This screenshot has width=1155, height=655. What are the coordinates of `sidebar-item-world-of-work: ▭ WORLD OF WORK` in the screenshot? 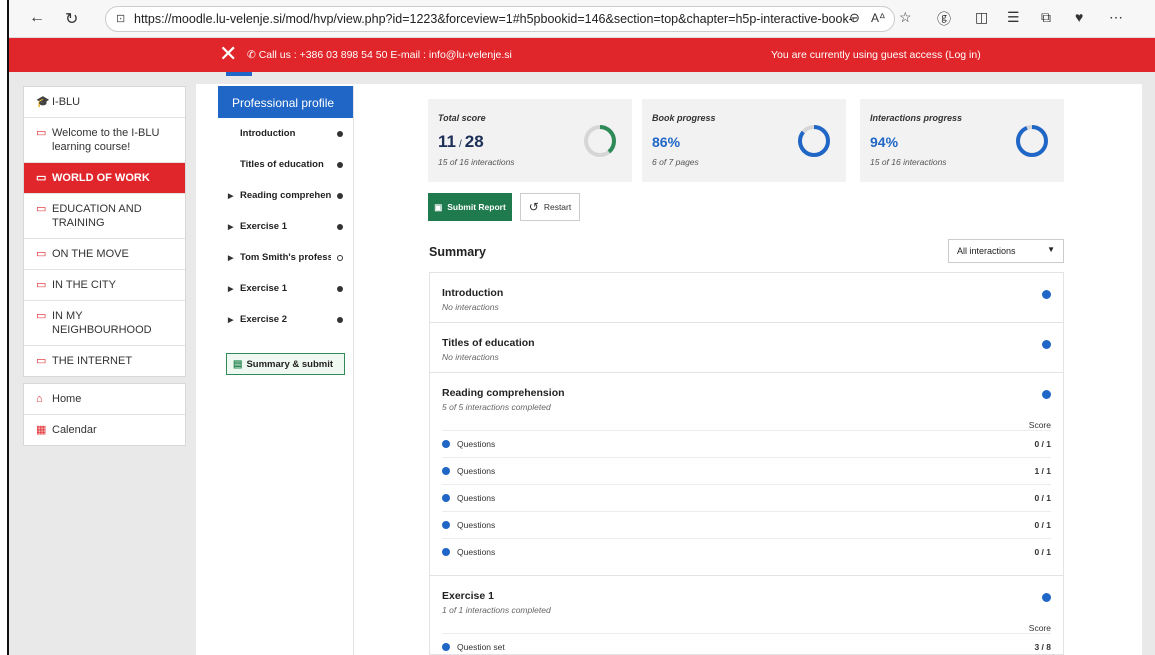 It's located at (104, 178).